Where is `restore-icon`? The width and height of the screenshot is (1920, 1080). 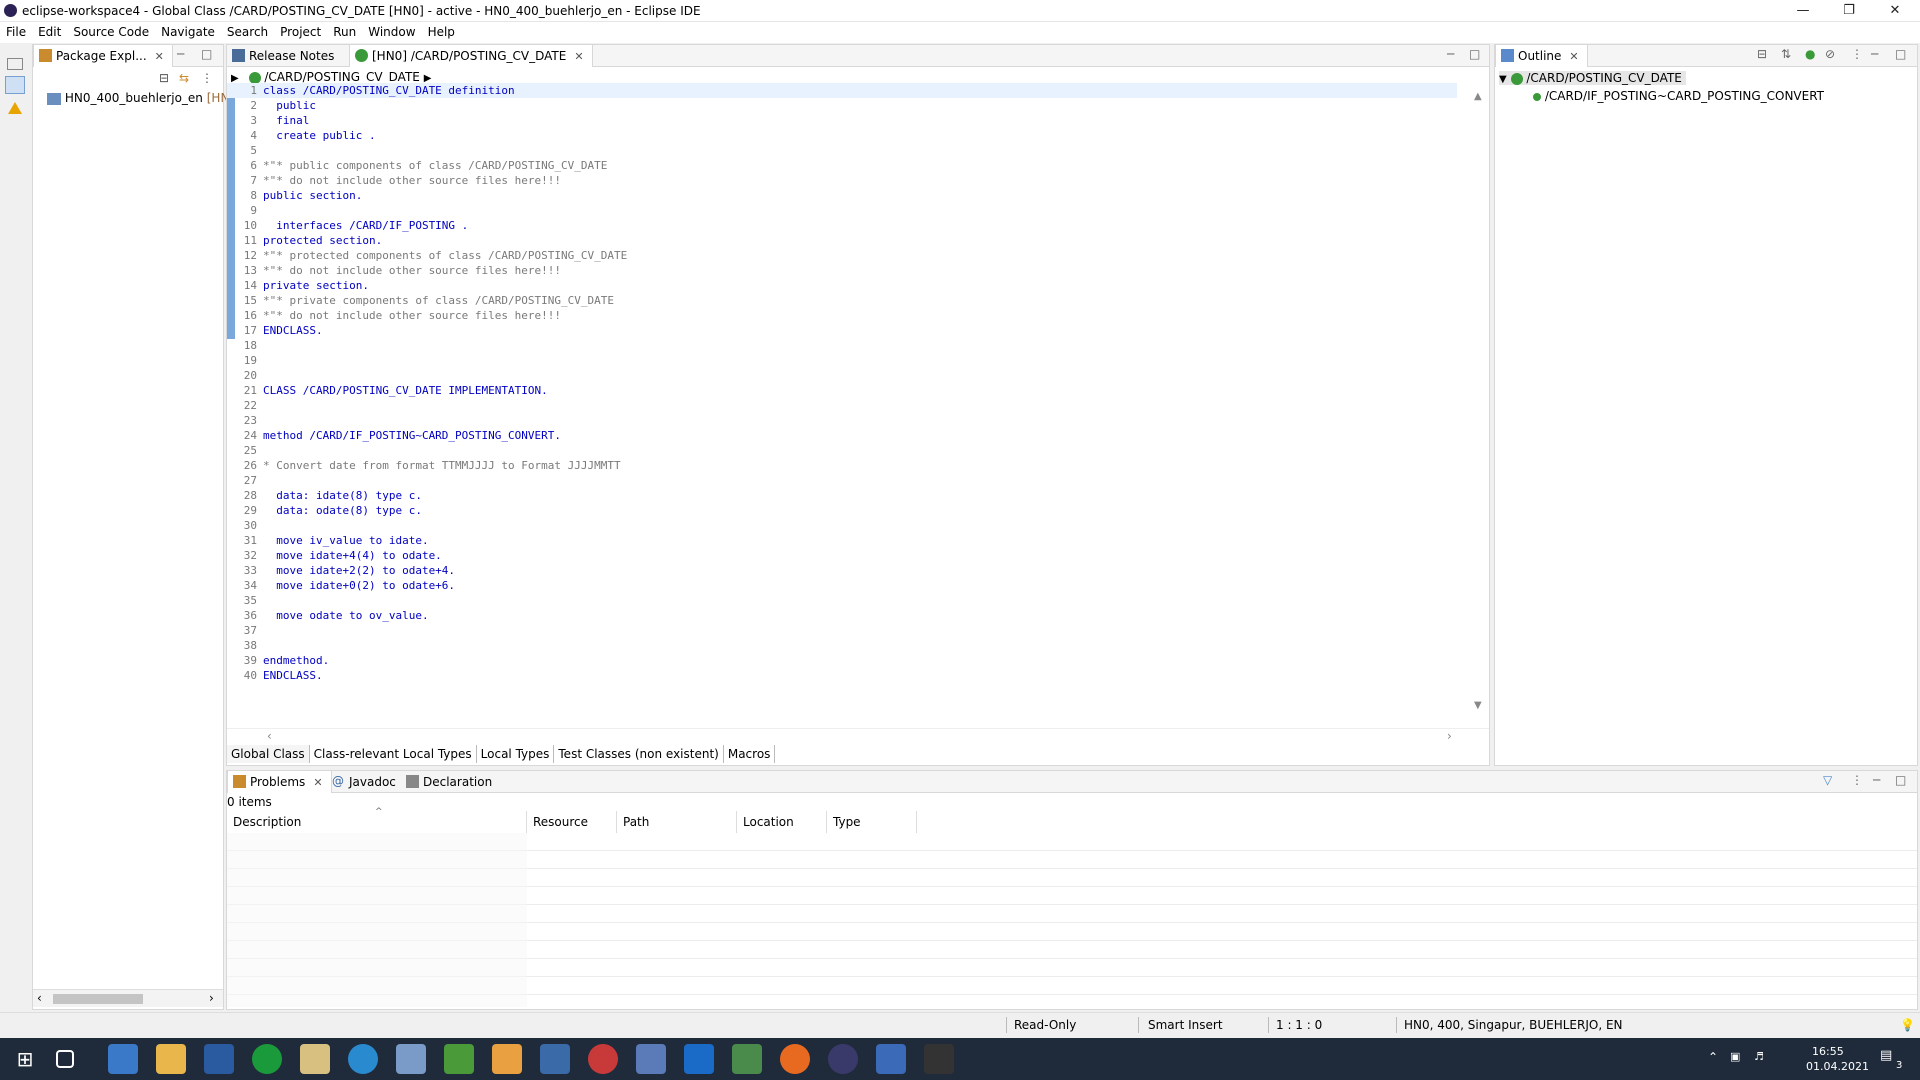 restore-icon is located at coordinates (15, 64).